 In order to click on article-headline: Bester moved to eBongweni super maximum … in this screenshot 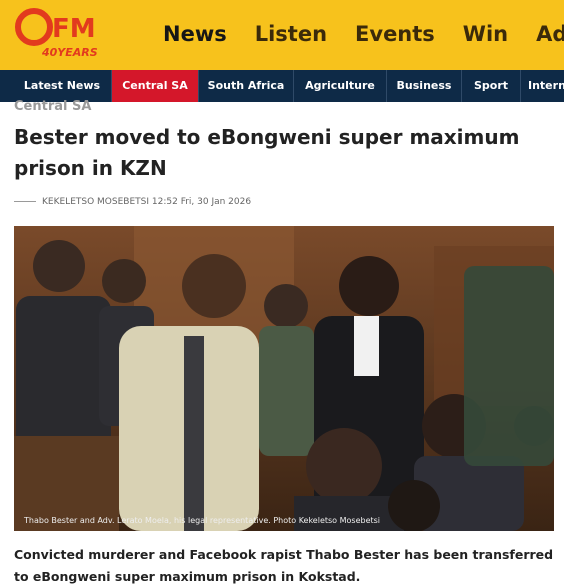, I will do `click(267, 152)`.